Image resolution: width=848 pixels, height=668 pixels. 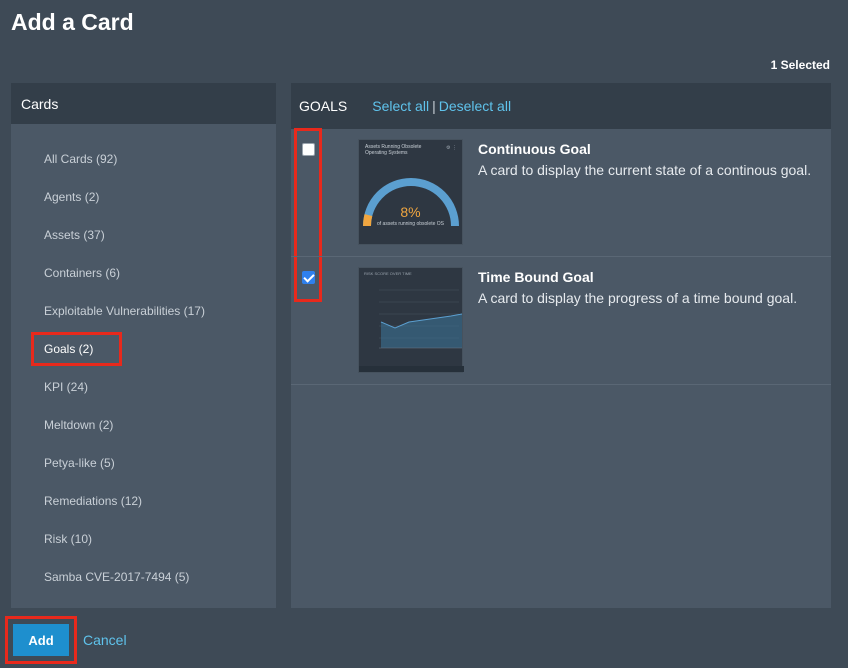 What do you see at coordinates (68, 539) in the screenshot?
I see `sidebar-item-label: Risk (10)` at bounding box center [68, 539].